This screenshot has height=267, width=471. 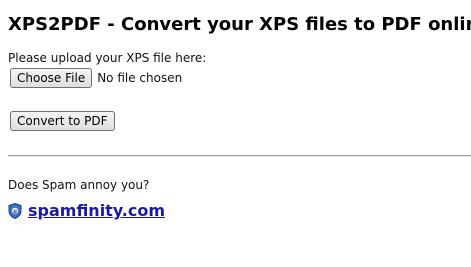 I want to click on shield-icon: @, so click(x=15, y=210).